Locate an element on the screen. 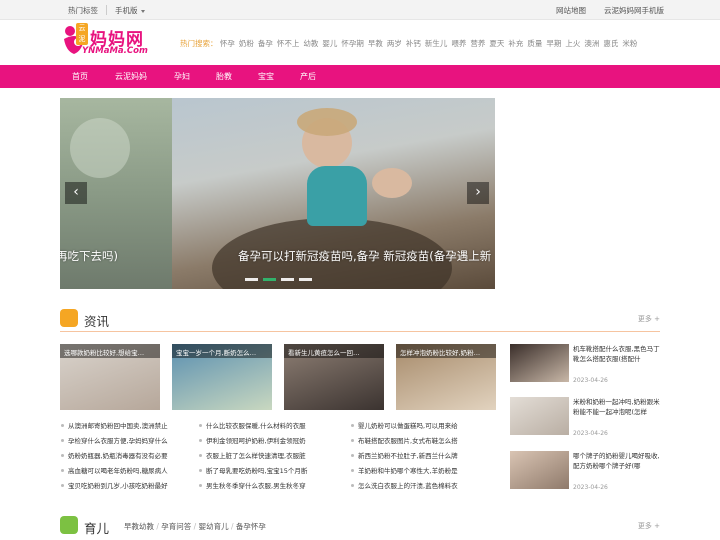 The width and height of the screenshot is (720, 540). hot-keyword-link: 惠氏 is located at coordinates (610, 43).